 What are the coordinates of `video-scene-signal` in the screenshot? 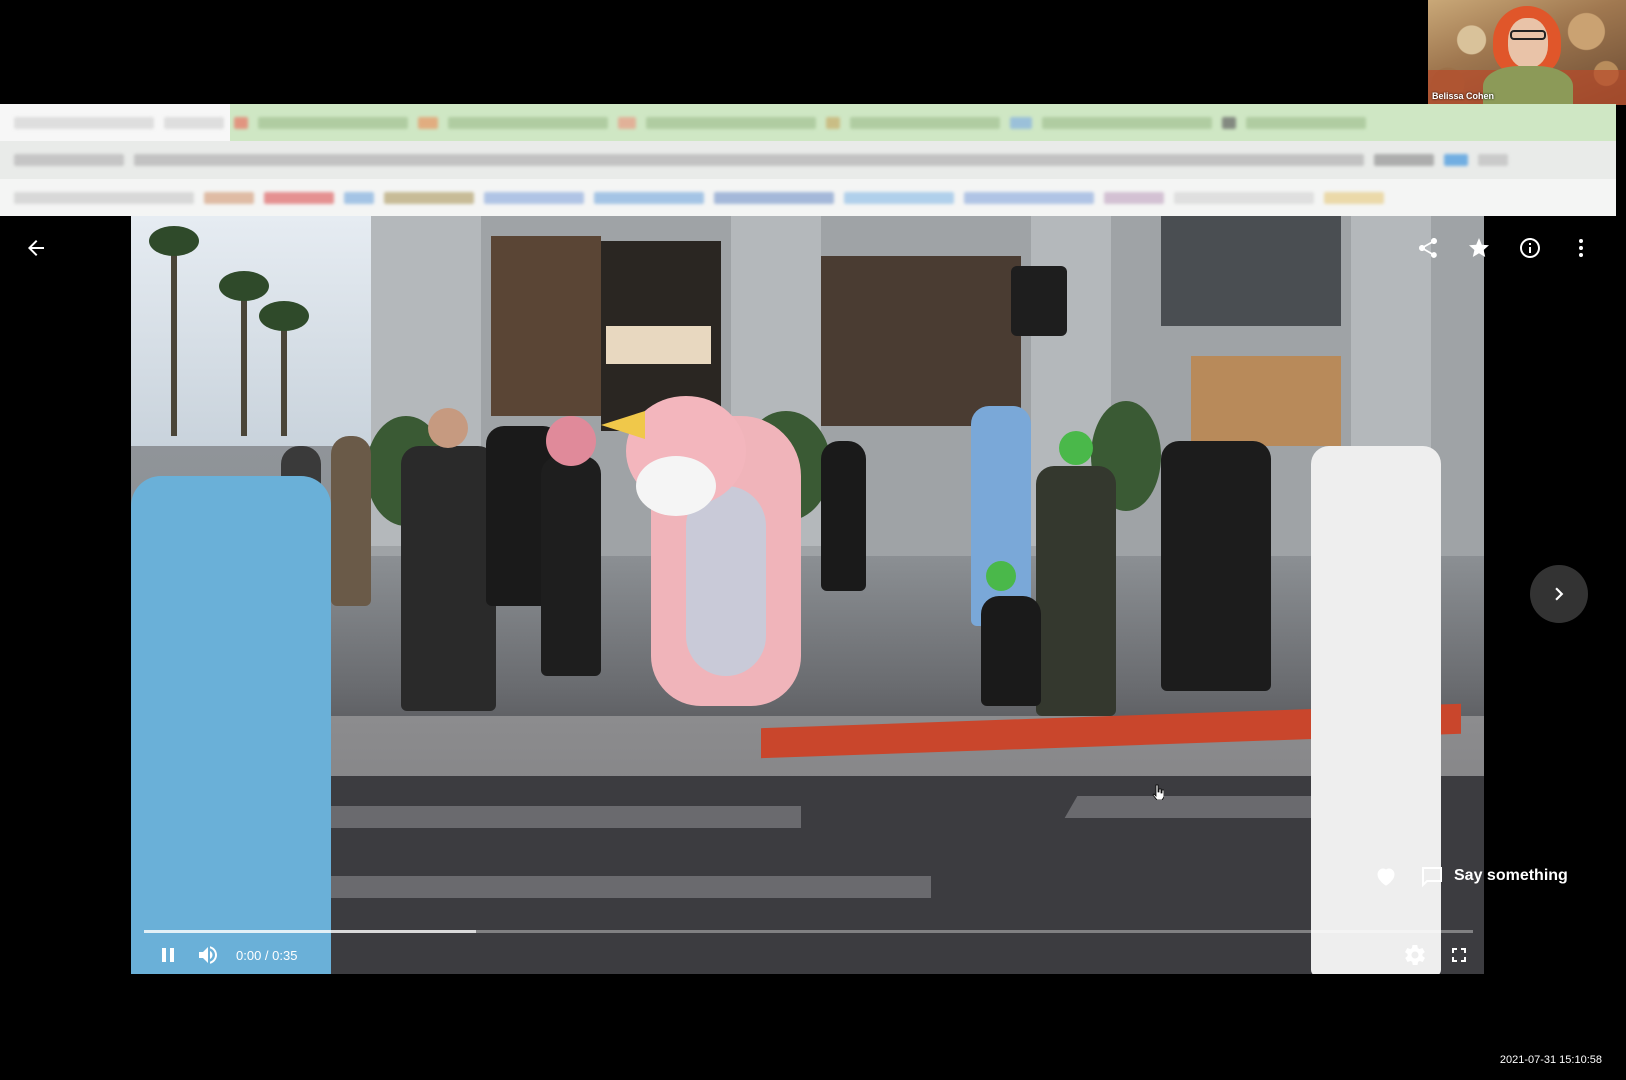 It's located at (1039, 301).